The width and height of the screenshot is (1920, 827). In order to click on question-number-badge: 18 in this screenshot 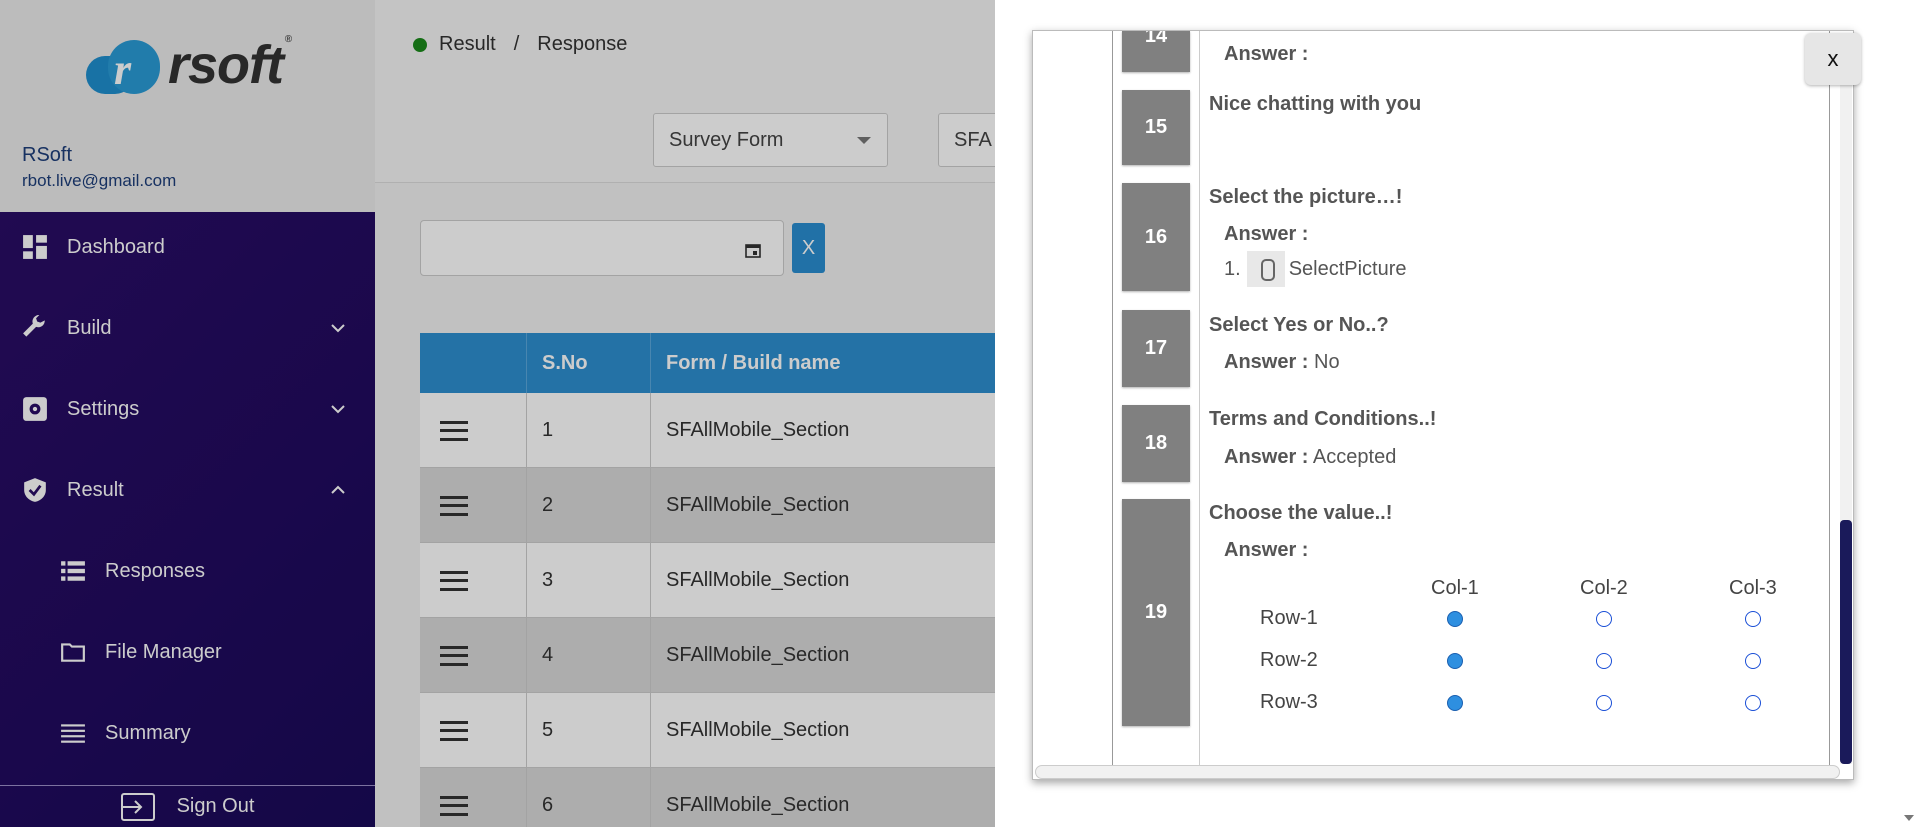, I will do `click(1156, 443)`.